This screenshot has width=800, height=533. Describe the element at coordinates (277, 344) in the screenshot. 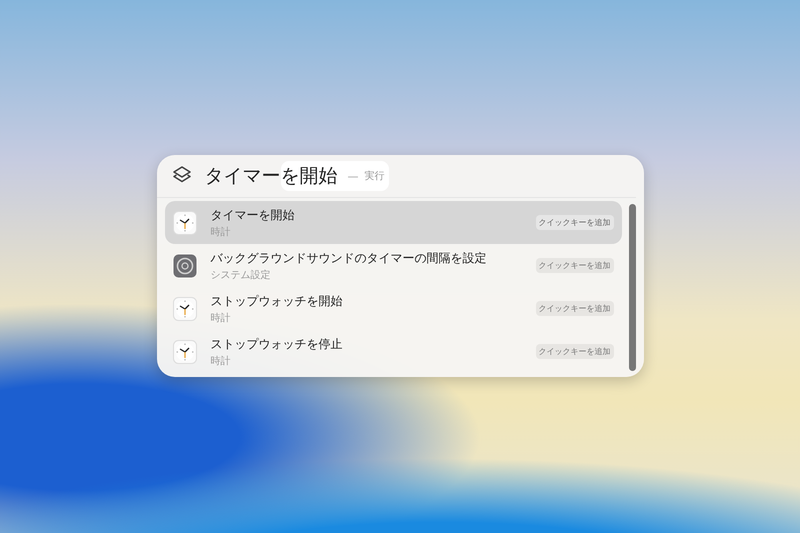

I see `result-title: ストップウォッチを停止` at that location.